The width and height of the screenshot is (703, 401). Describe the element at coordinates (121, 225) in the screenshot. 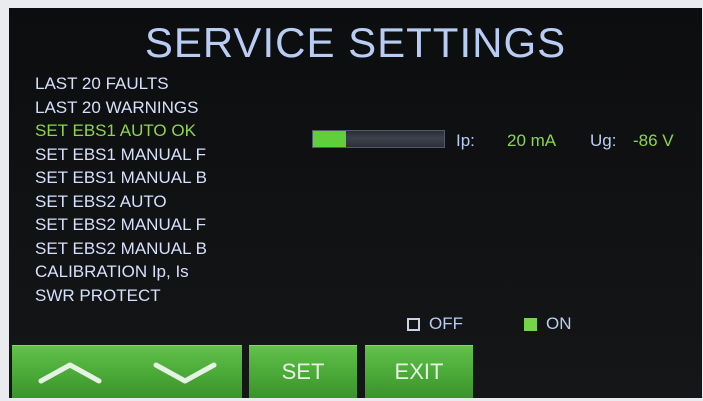

I see `menu-item-set-ebs2-manual-f: SET EBS2 MANUAL F` at that location.